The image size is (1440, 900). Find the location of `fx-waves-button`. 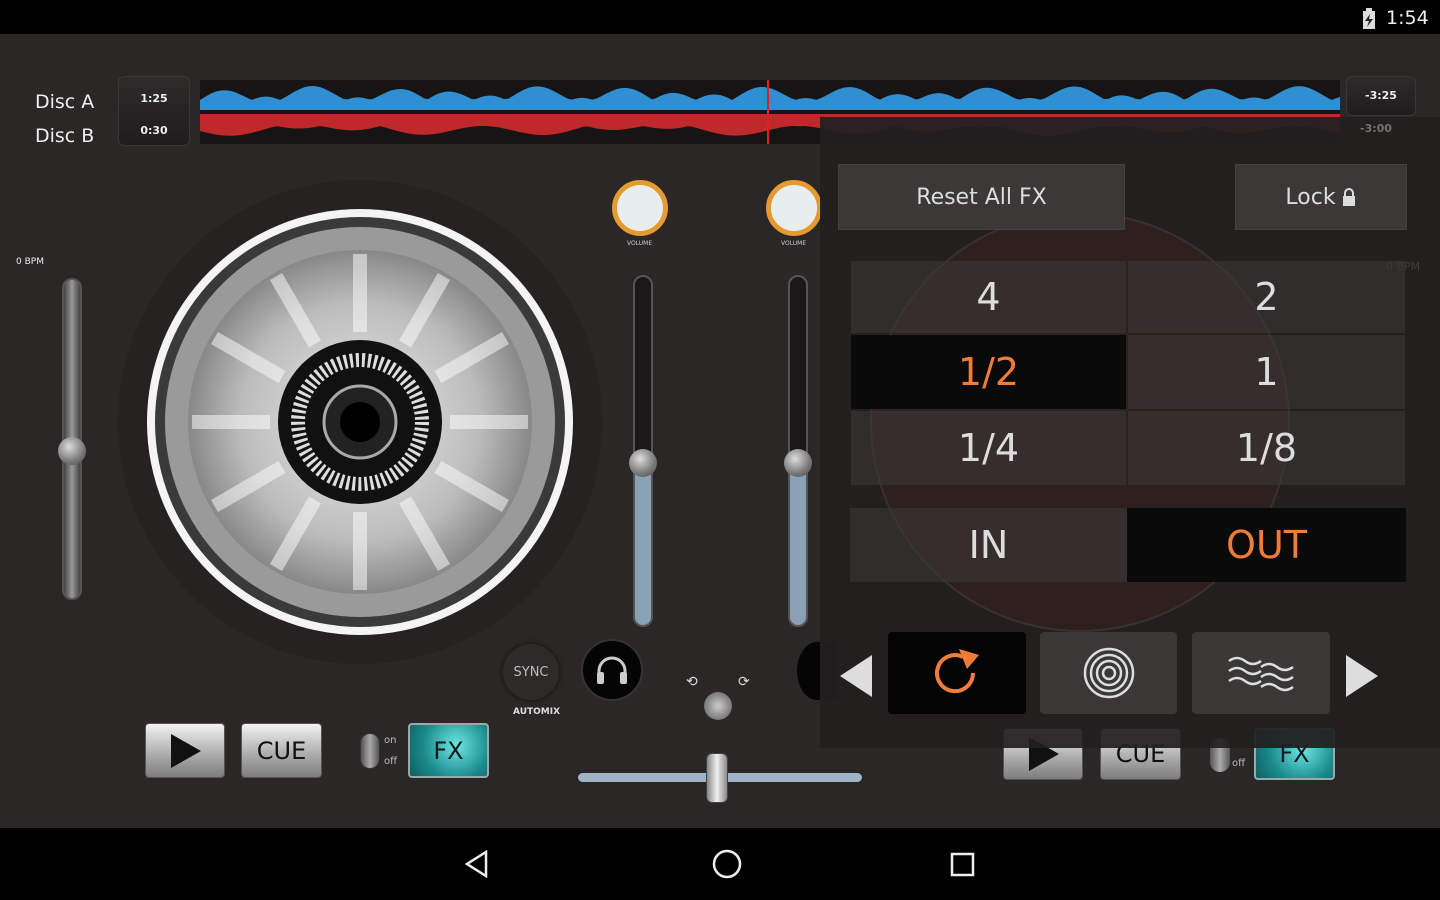

fx-waves-button is located at coordinates (1261, 673).